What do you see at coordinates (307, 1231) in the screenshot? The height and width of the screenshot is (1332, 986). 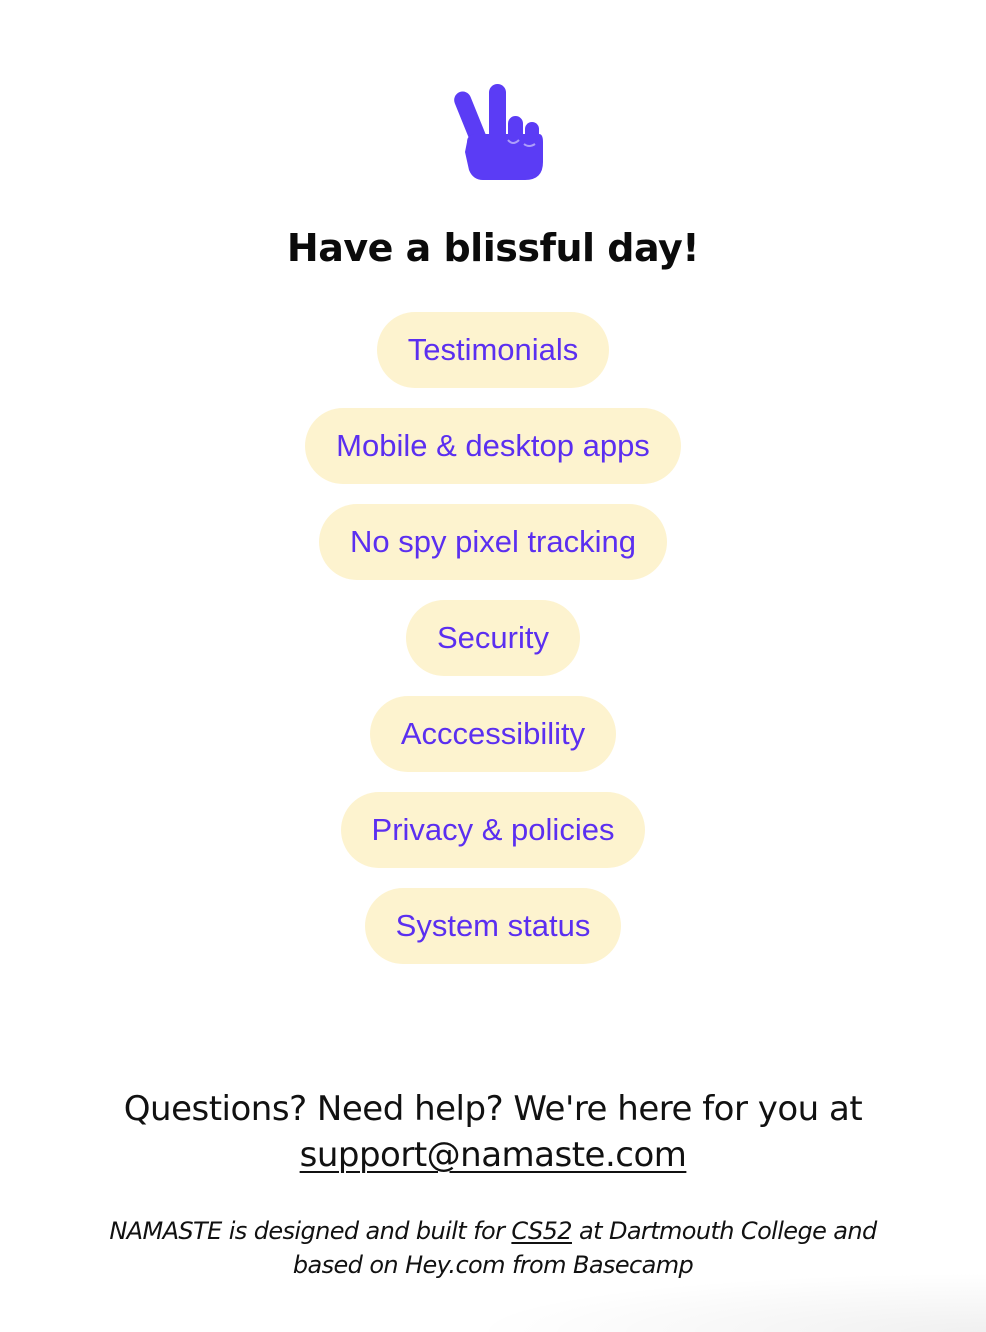 I see `credits-before: NAMASTE is designed and built for` at bounding box center [307, 1231].